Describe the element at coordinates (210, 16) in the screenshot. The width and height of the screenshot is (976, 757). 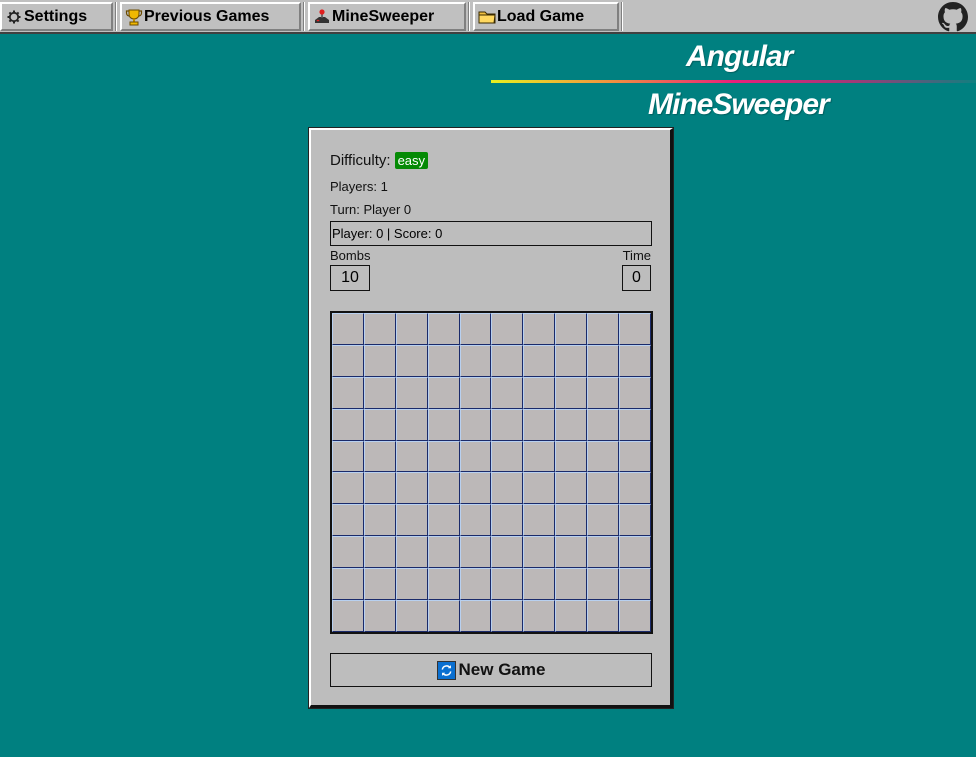
I see `previous-games-button: Previous Games` at that location.